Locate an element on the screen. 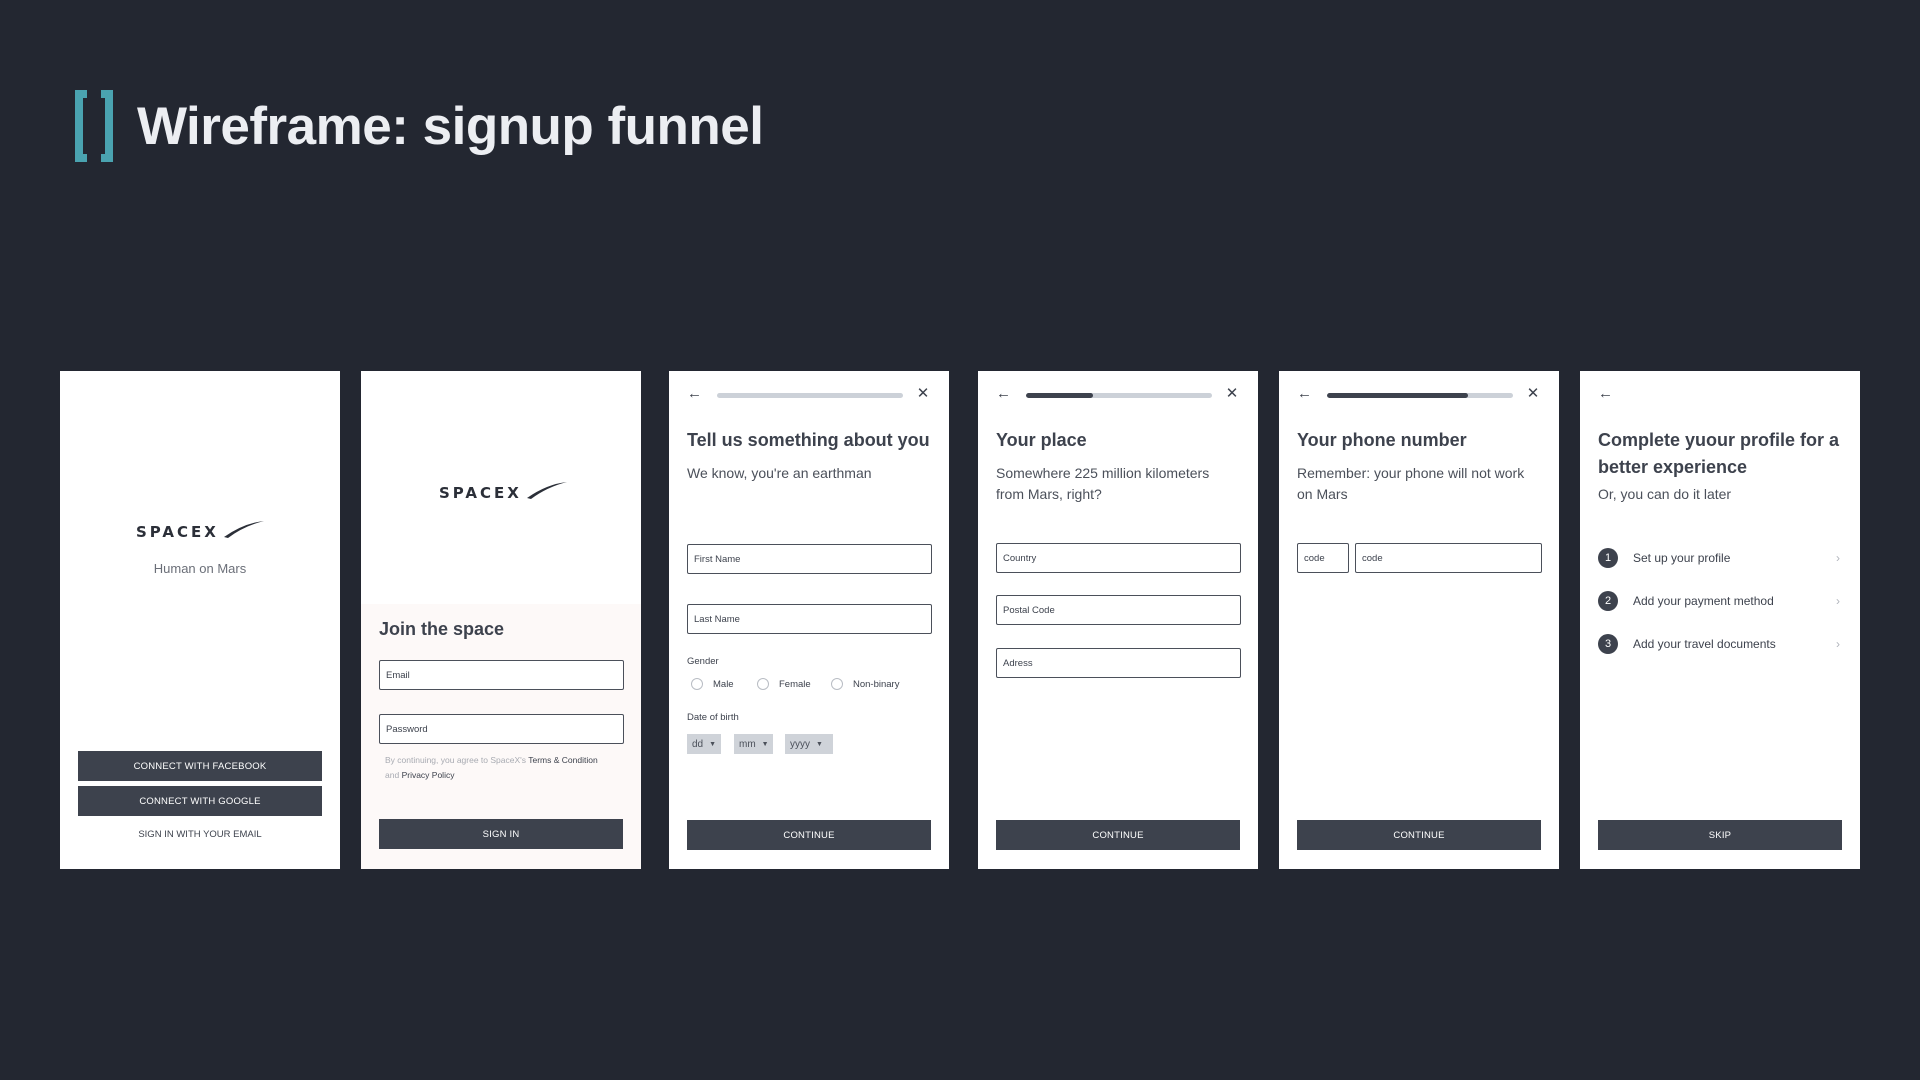 The image size is (1920, 1080). page-header: Wireframe: signup funnel is located at coordinates (419, 126).